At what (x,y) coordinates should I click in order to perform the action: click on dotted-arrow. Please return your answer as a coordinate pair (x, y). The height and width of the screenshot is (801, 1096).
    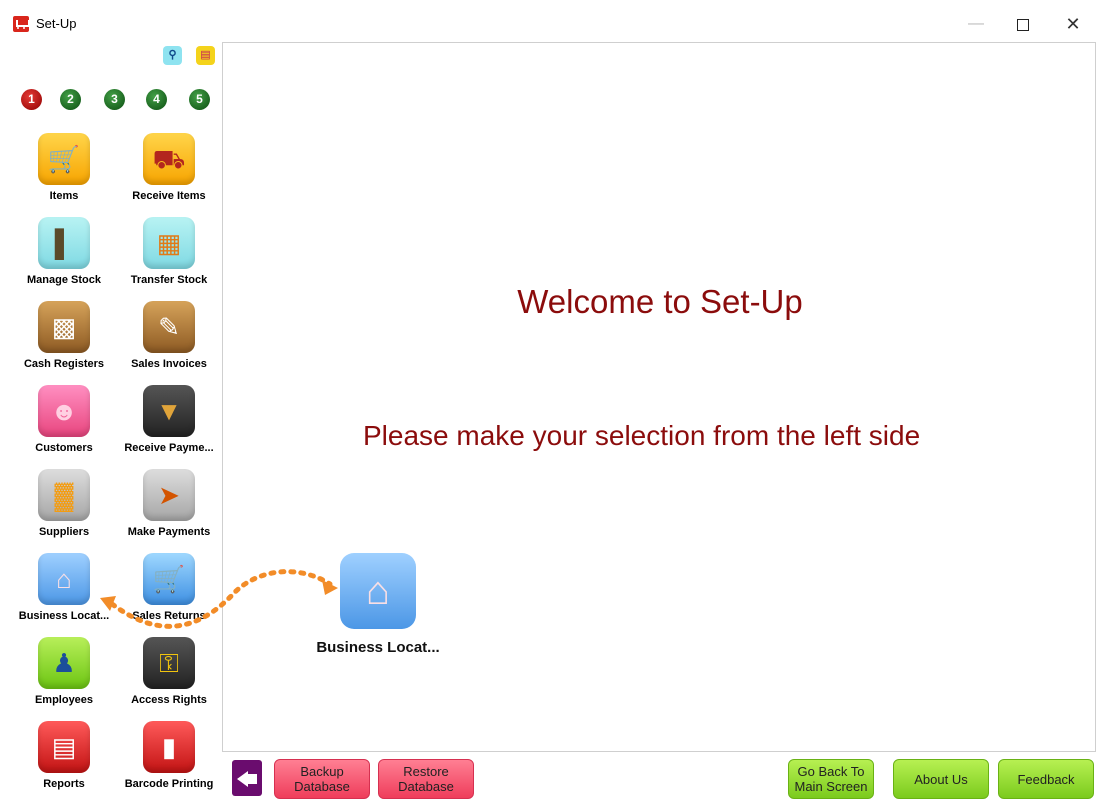
    Looking at the image, I should click on (219, 599).